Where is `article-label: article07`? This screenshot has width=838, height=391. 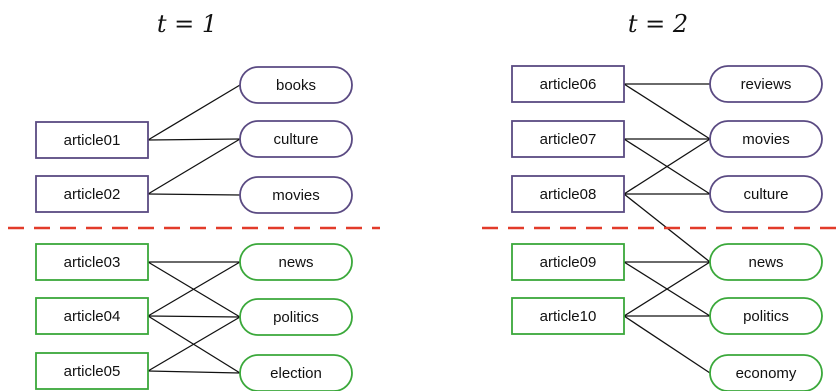 article-label: article07 is located at coordinates (568, 139).